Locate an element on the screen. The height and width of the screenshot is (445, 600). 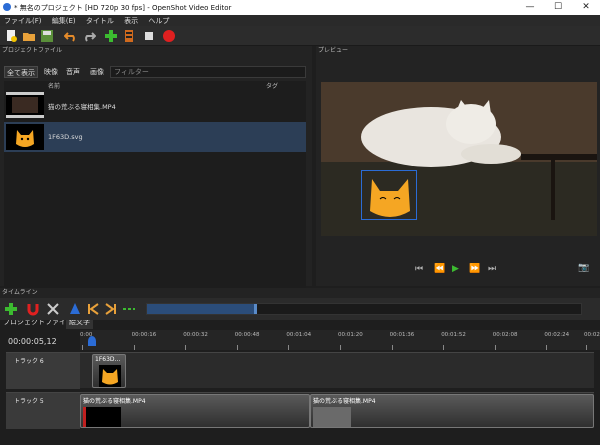
track-name: トラック 5 is located at coordinates (43, 411).